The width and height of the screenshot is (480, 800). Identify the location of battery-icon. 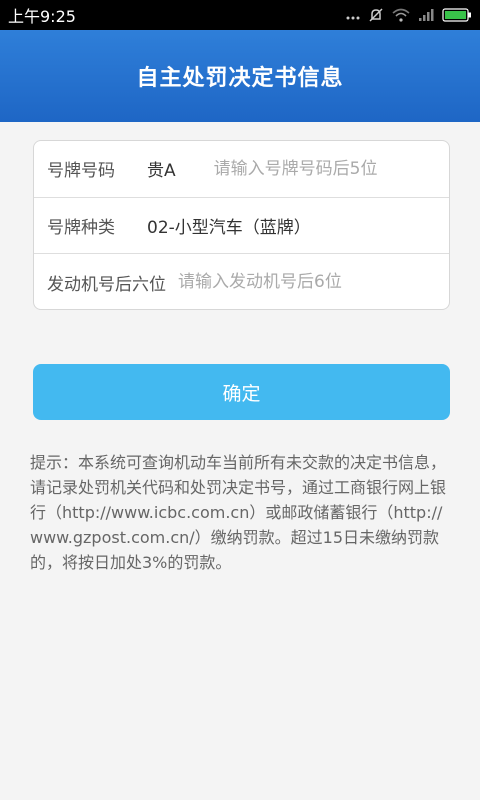
(457, 15).